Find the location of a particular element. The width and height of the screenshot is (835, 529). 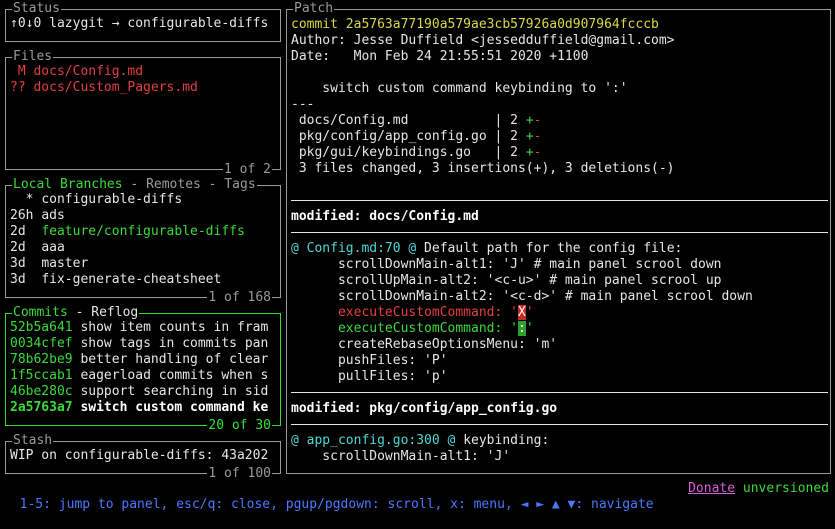

stash-item: WIP on configurable-diffs: 43a202 is located at coordinates (143, 456).